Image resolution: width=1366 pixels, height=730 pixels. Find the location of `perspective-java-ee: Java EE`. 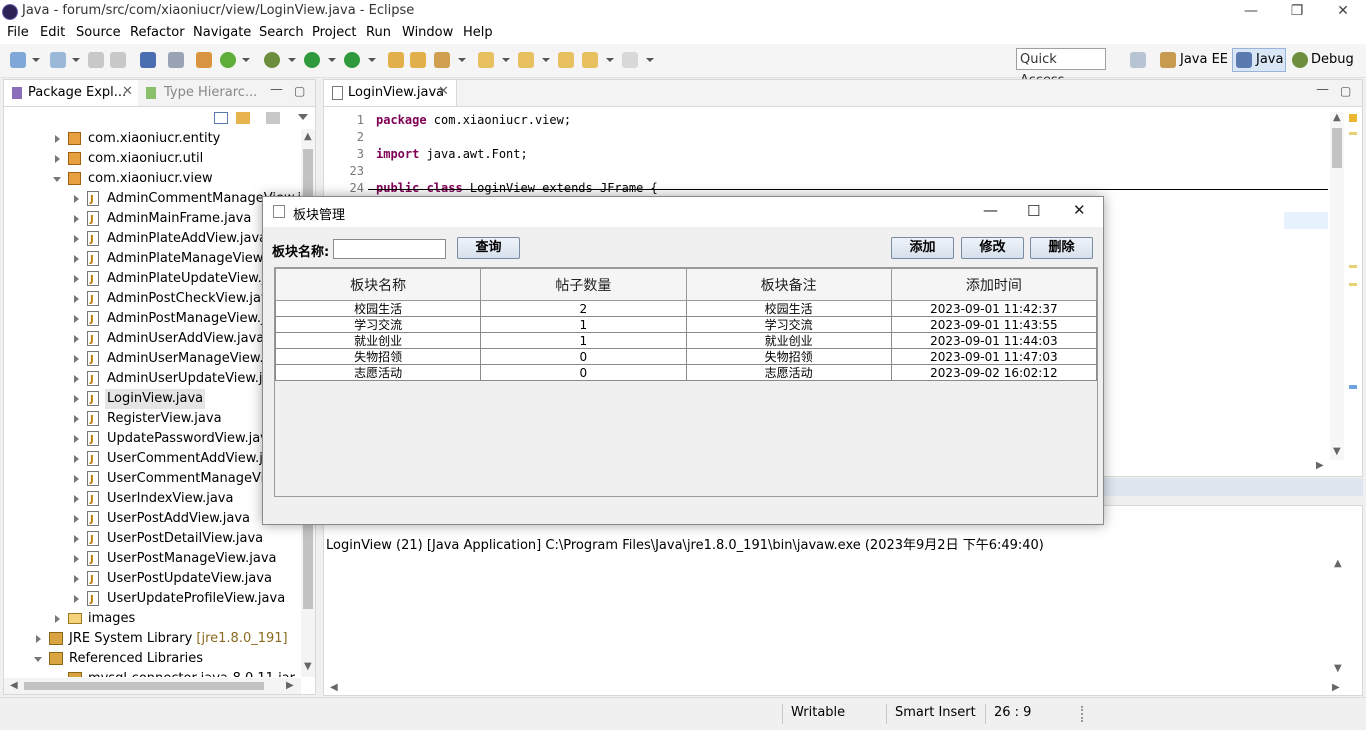

perspective-java-ee: Java EE is located at coordinates (1204, 60).